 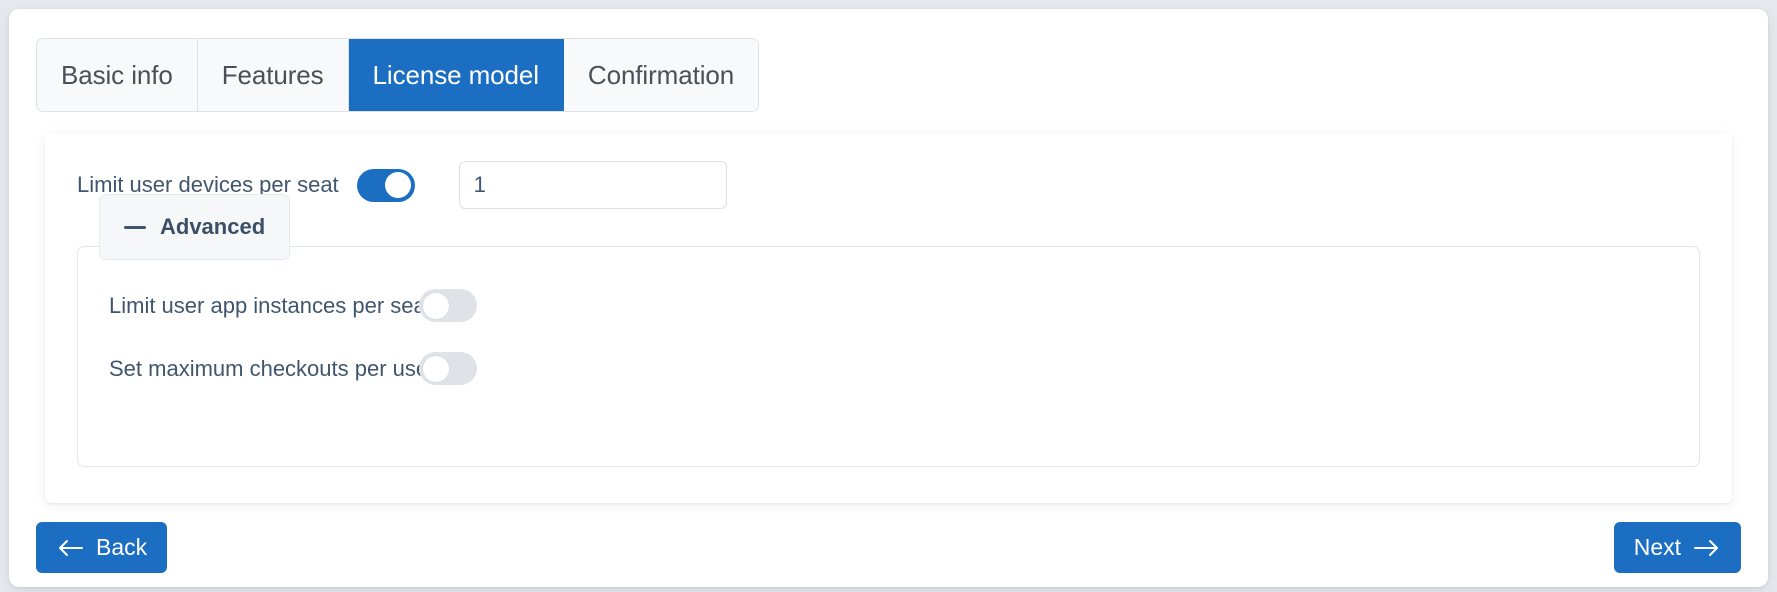 I want to click on arrow-right-icon, so click(x=1706, y=547).